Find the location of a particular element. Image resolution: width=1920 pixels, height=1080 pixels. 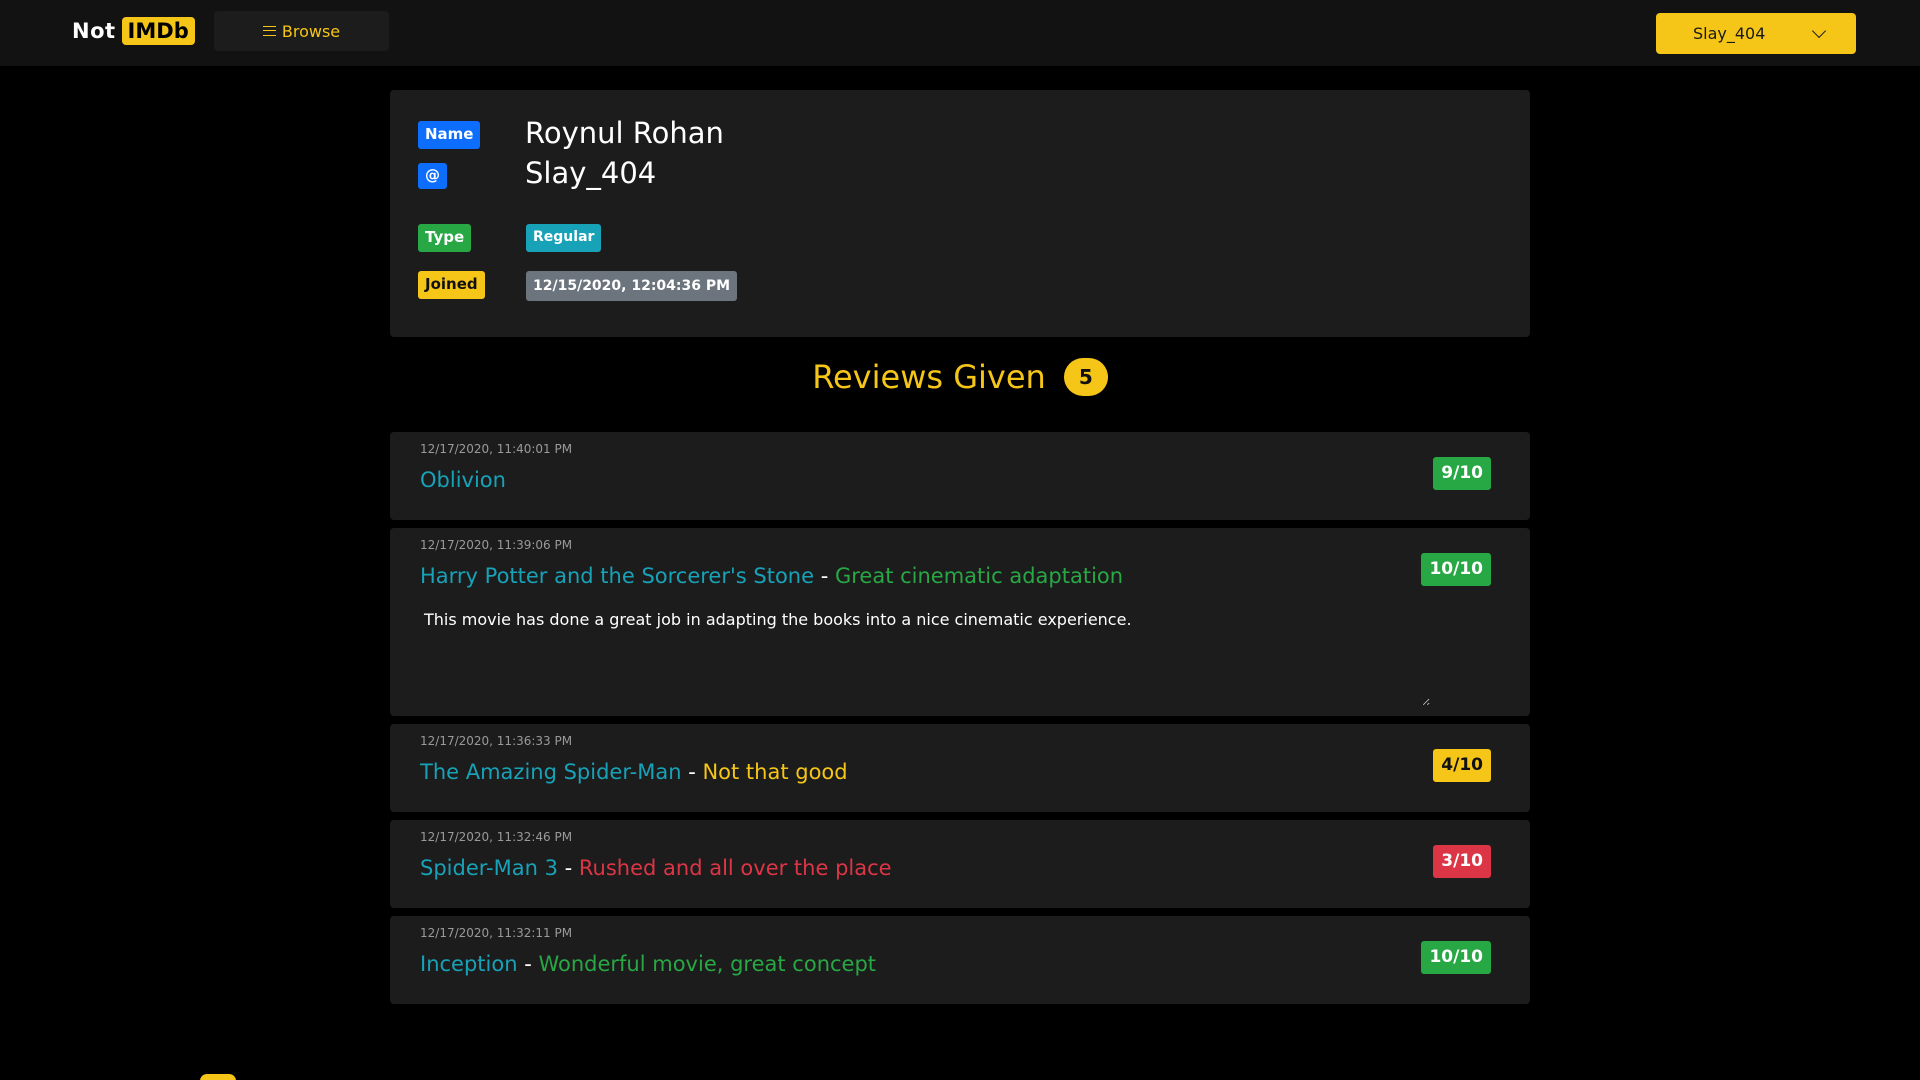

username-badge: @ is located at coordinates (432, 176).